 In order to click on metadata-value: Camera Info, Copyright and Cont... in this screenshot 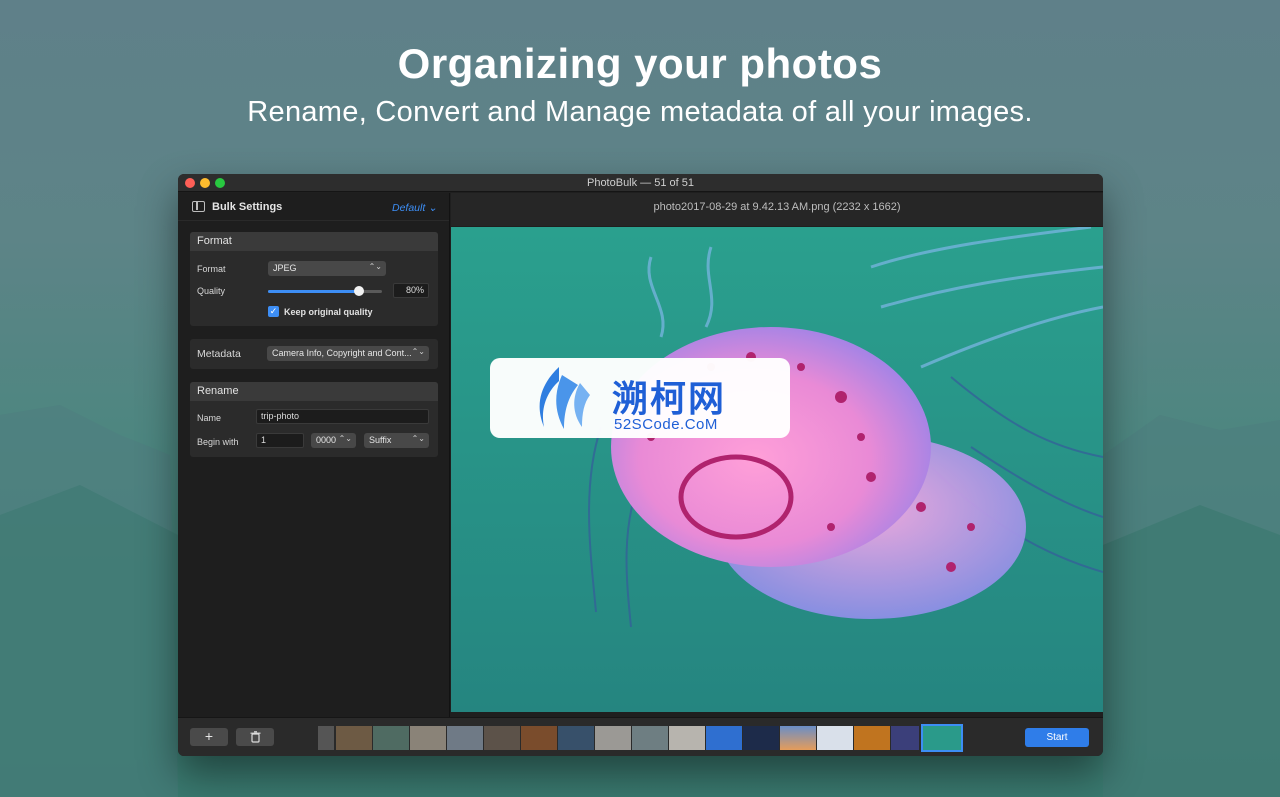, I will do `click(342, 353)`.